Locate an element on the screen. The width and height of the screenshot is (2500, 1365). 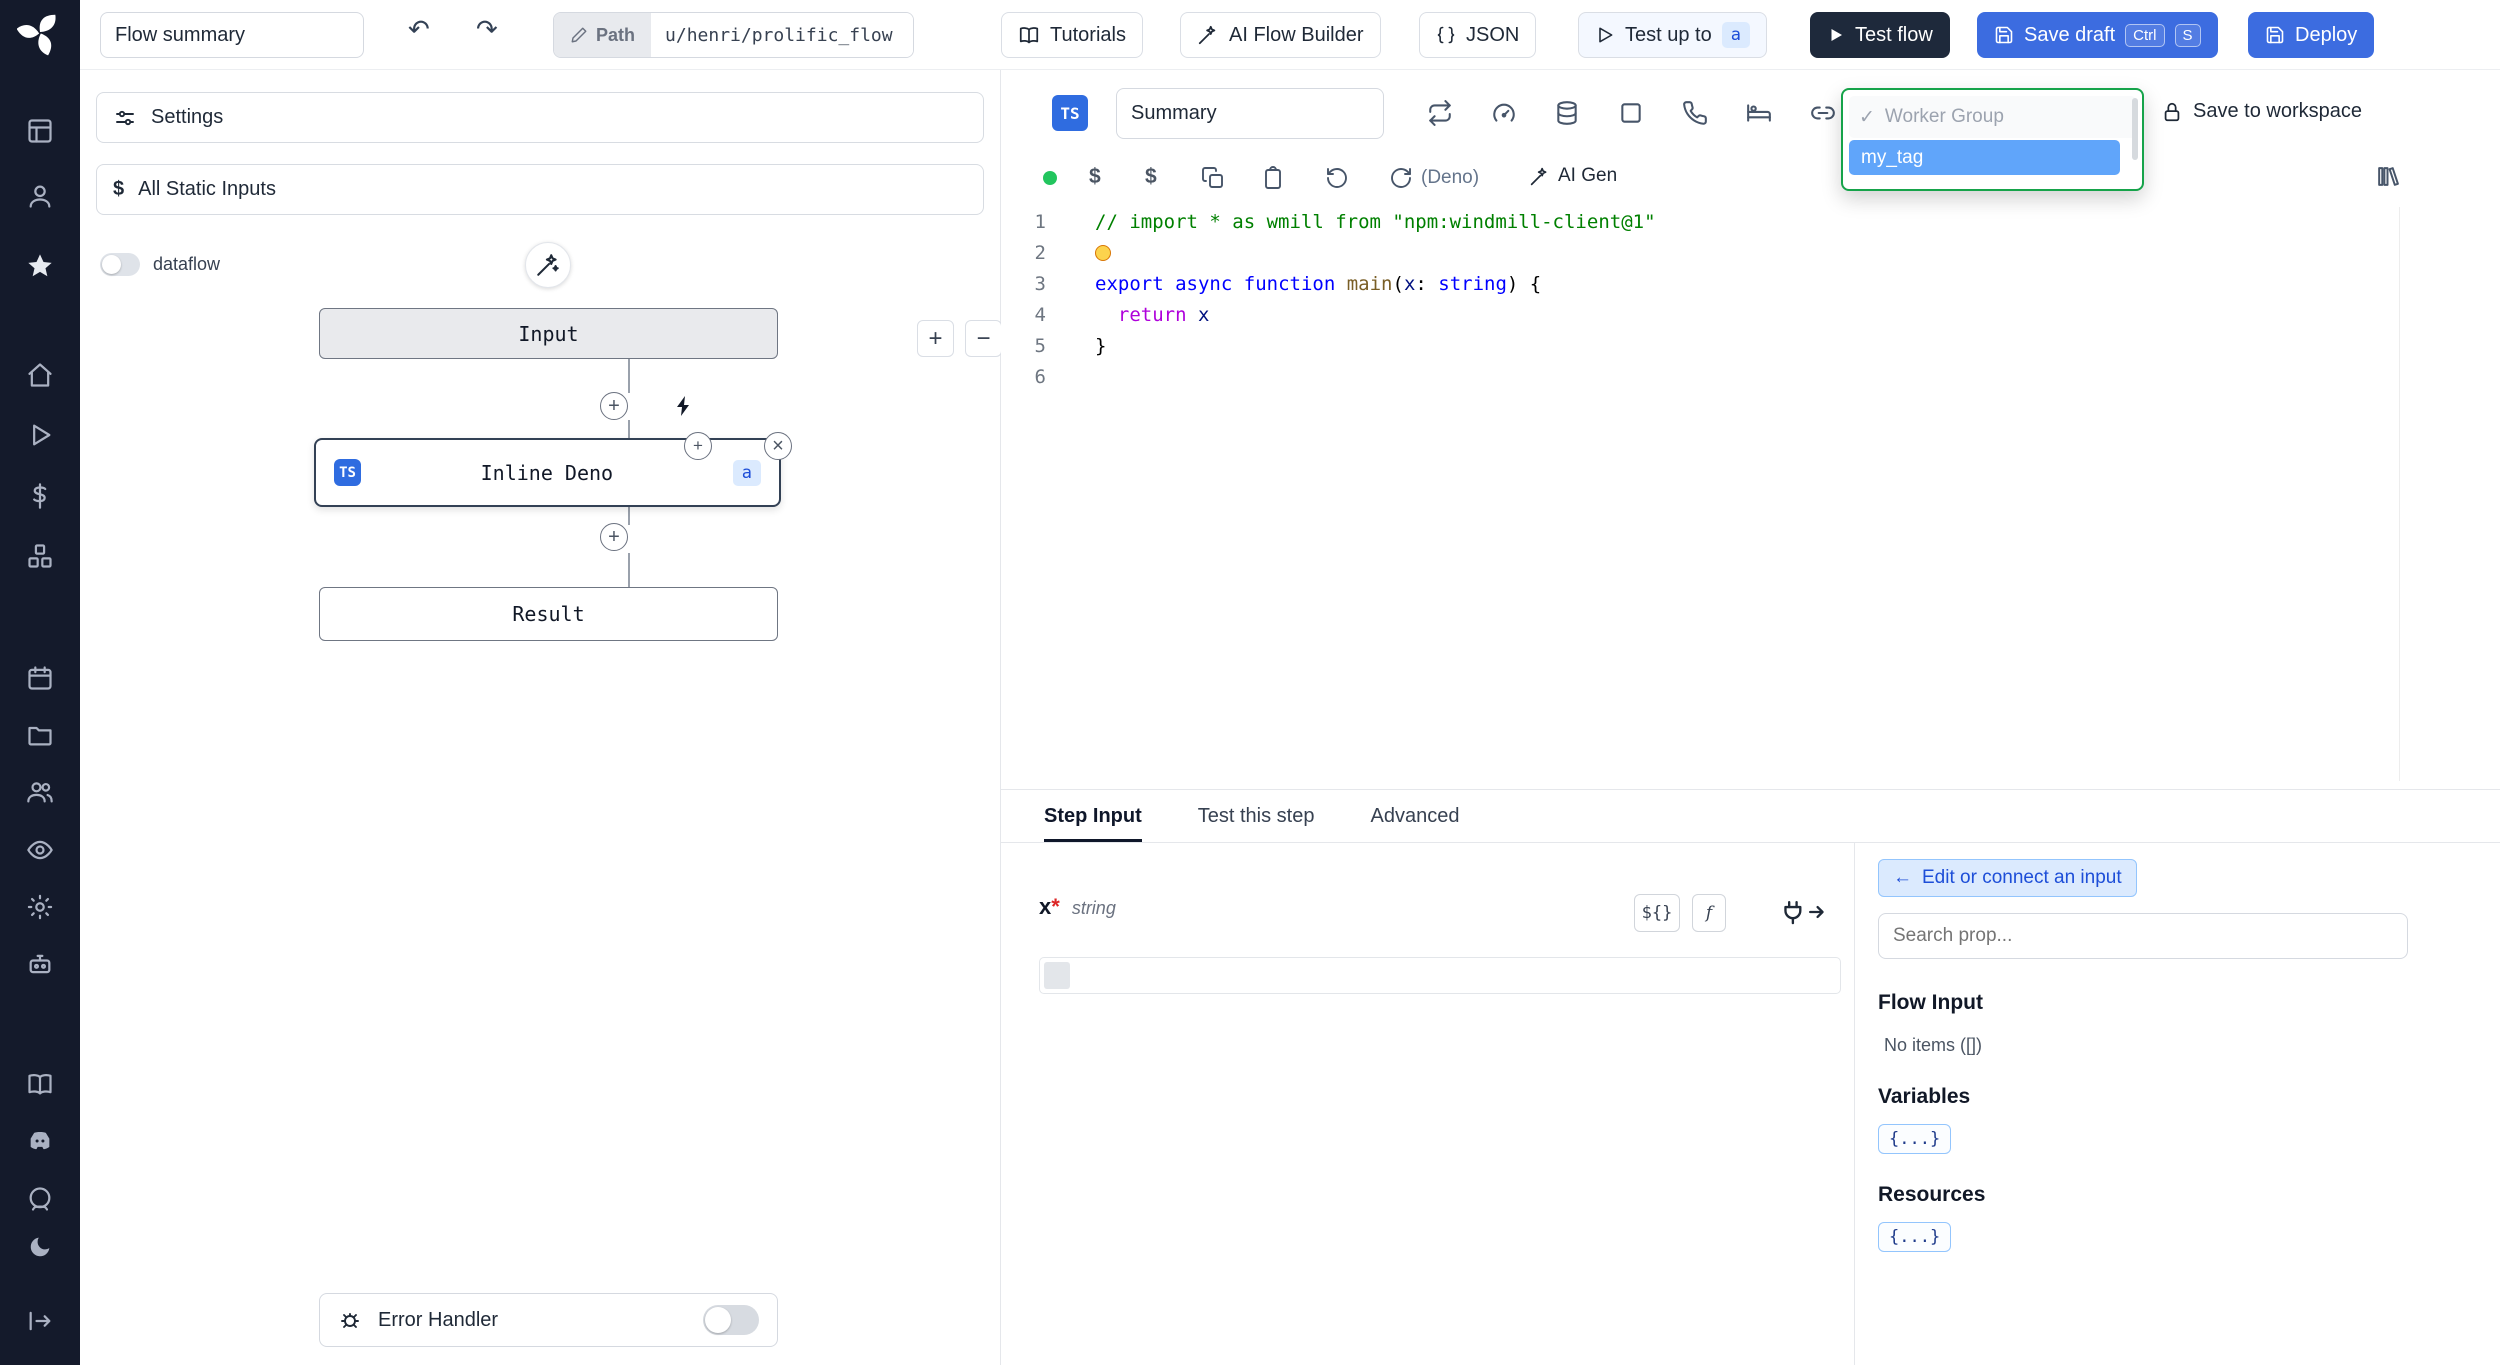
save-draft-button: Save draft Ctrl S is located at coordinates (2097, 35).